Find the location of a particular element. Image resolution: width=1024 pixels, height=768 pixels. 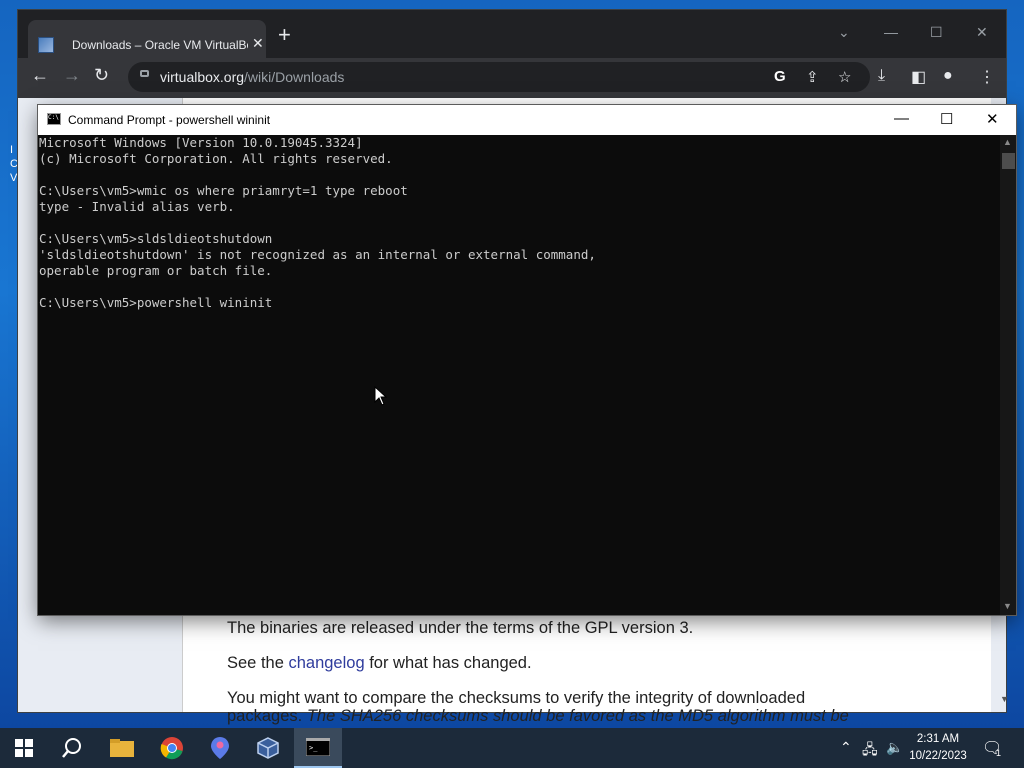

chevron-up-icon: ⌃ is located at coordinates (846, 747).